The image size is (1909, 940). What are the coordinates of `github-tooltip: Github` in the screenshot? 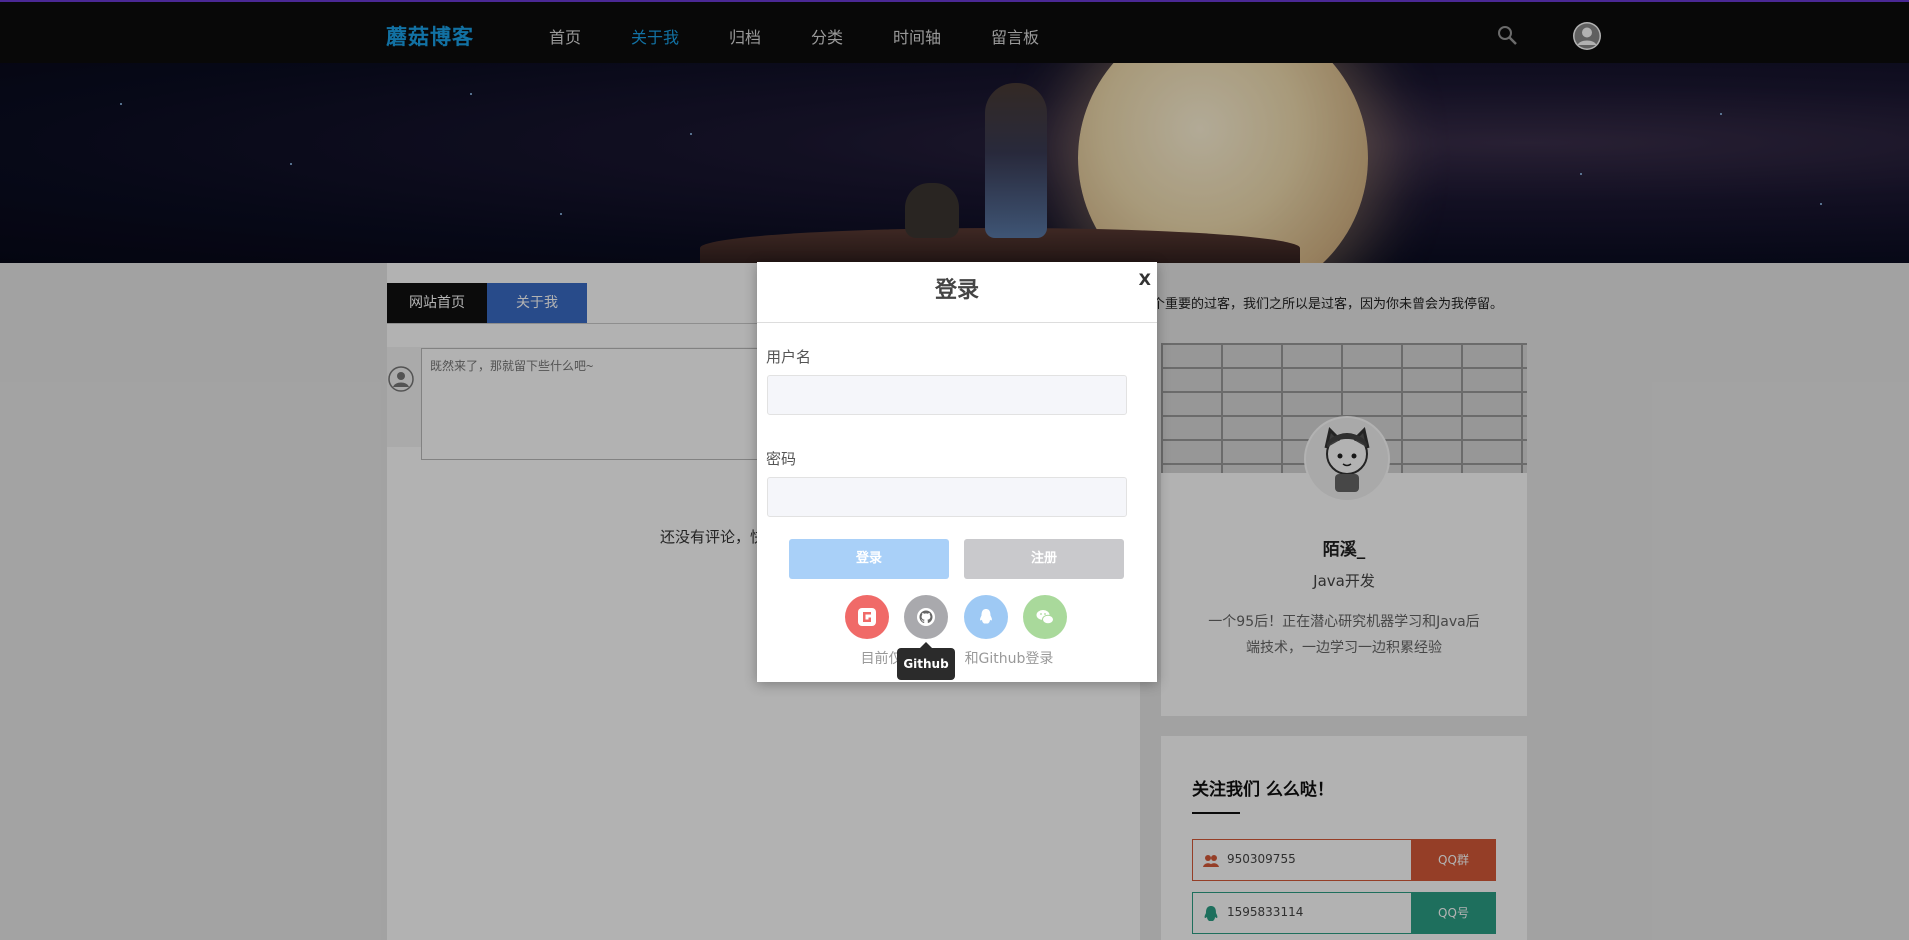 It's located at (926, 661).